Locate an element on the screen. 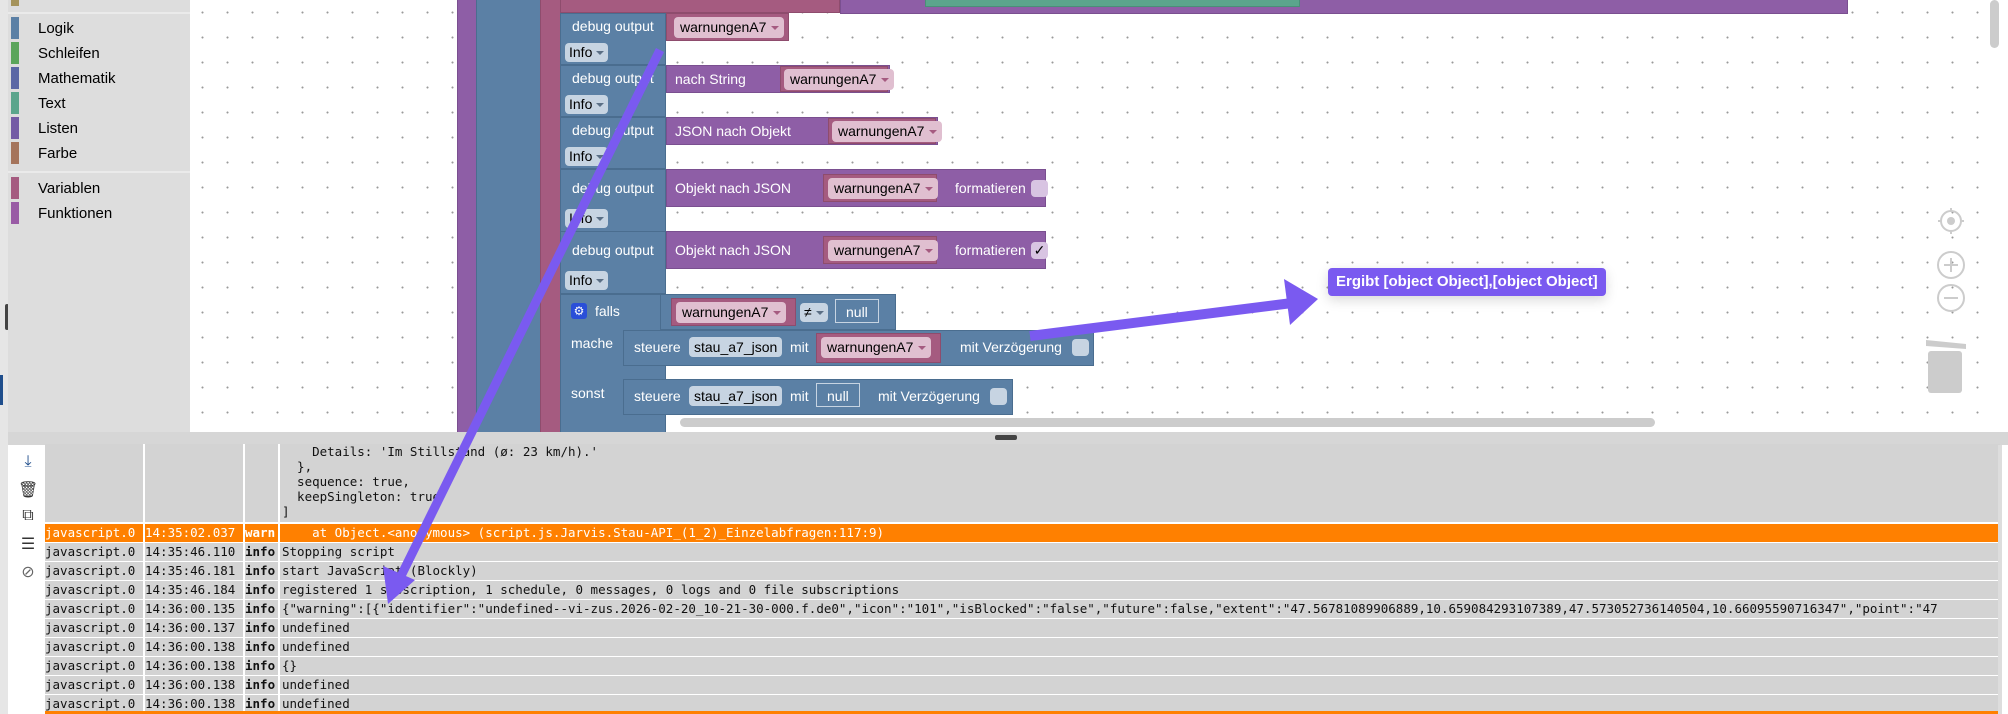 The image size is (2008, 714). hide-icon: ⊘ is located at coordinates (28, 572).